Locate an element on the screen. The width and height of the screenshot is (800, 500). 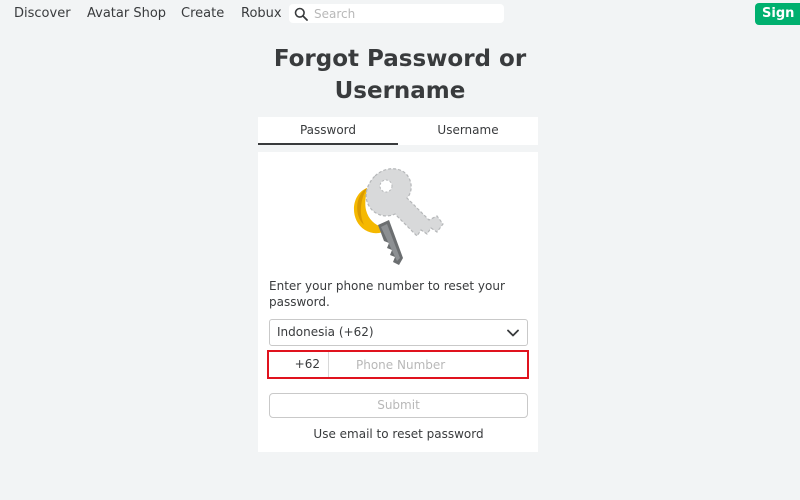
nav-avatar-shop: Avatar Shop is located at coordinates (126, 14).